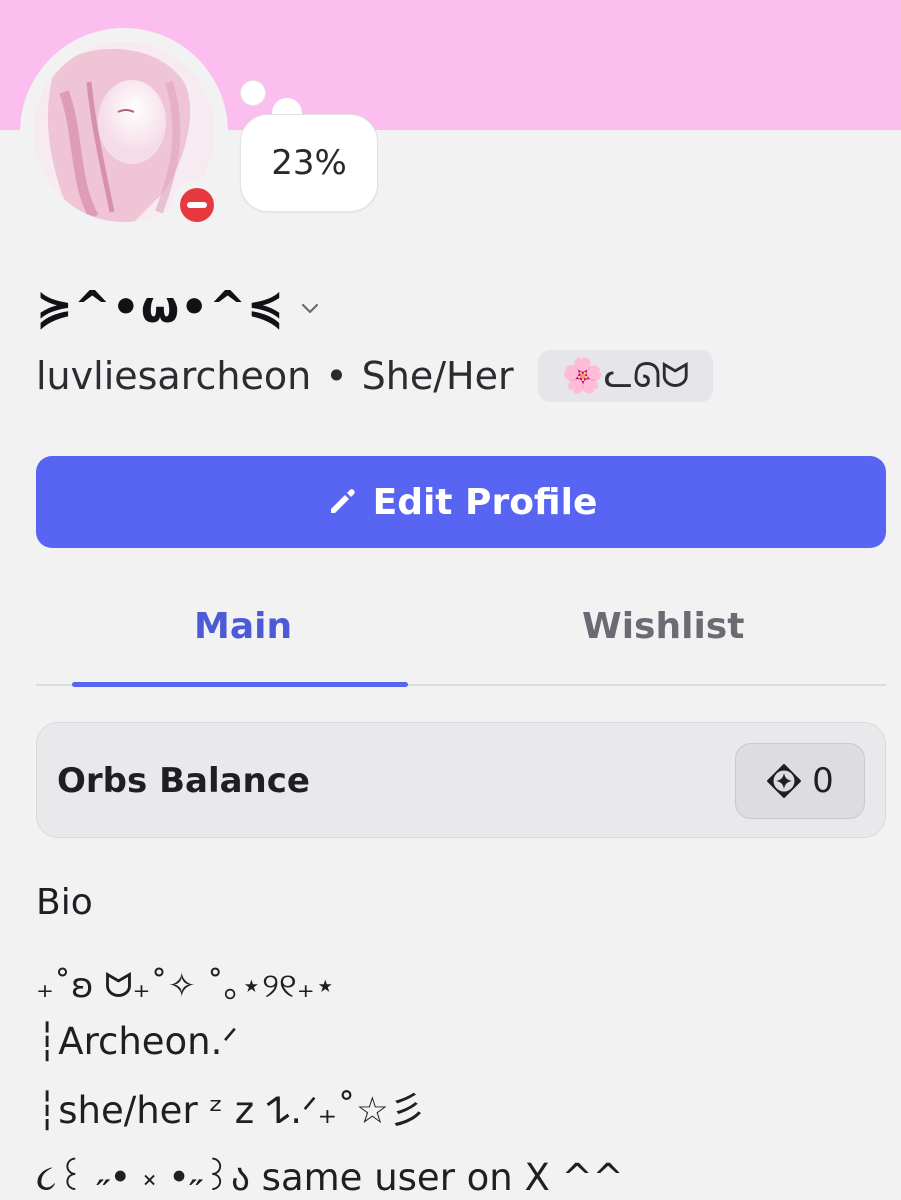 The image size is (901, 1200). Describe the element at coordinates (461, 636) in the screenshot. I see `profile-tabs: Main Wishlist` at that location.